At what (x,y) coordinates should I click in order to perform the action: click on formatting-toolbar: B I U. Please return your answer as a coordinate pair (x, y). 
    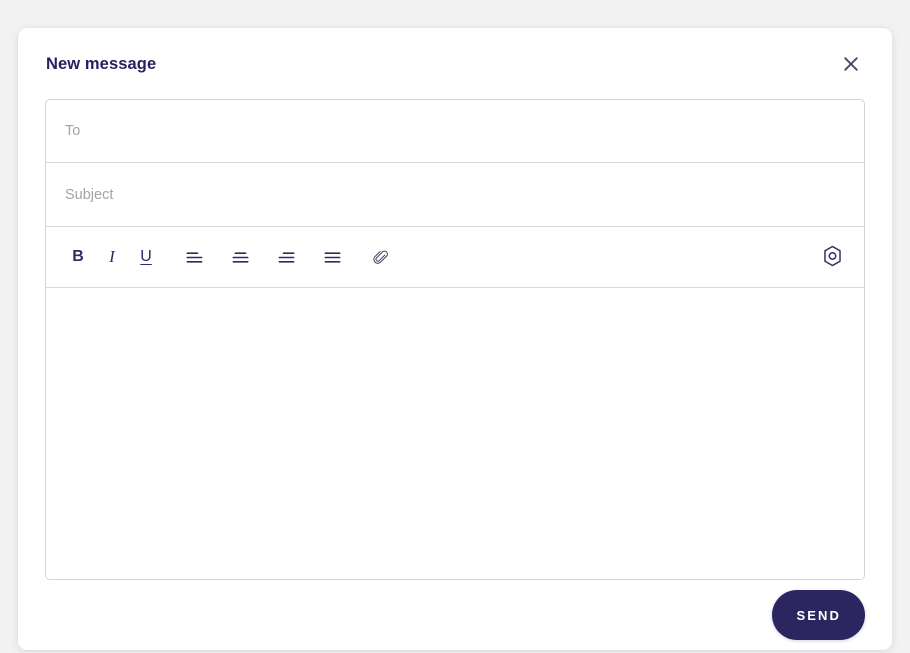
    Looking at the image, I should click on (455, 257).